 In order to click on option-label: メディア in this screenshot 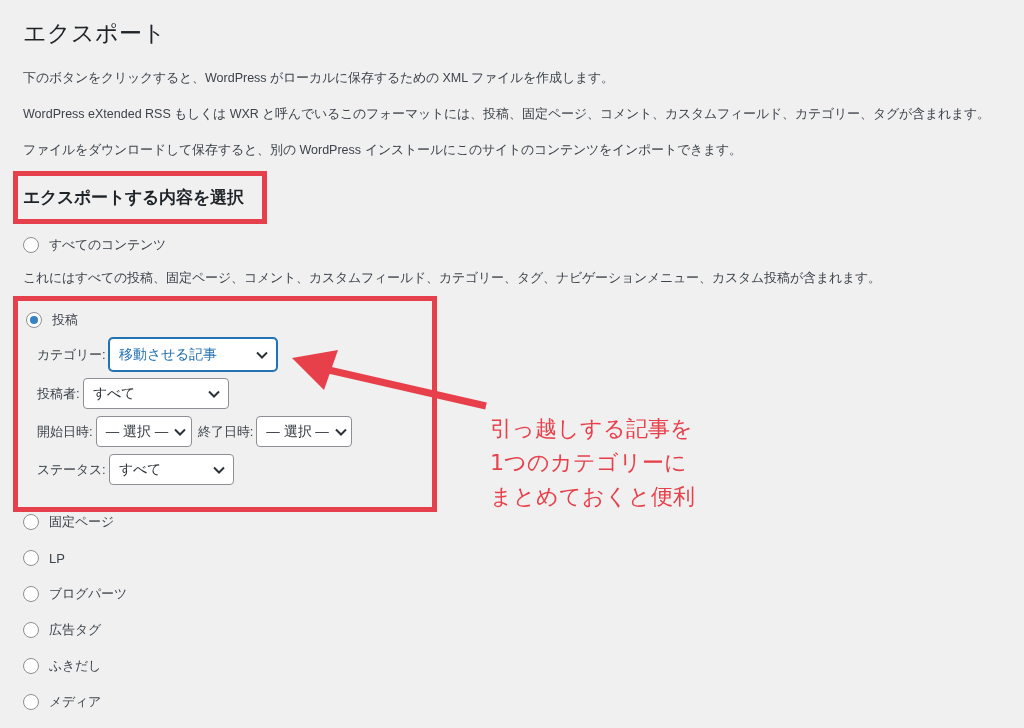, I will do `click(75, 702)`.